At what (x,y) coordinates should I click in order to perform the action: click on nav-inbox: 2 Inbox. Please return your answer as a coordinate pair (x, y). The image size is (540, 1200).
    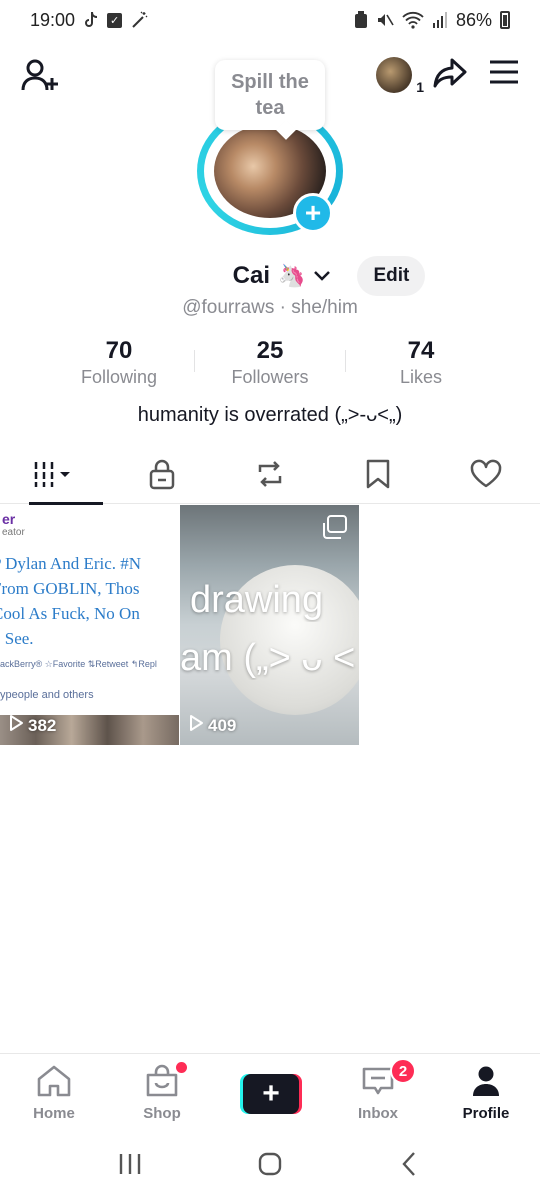
    Looking at the image, I should click on (378, 1092).